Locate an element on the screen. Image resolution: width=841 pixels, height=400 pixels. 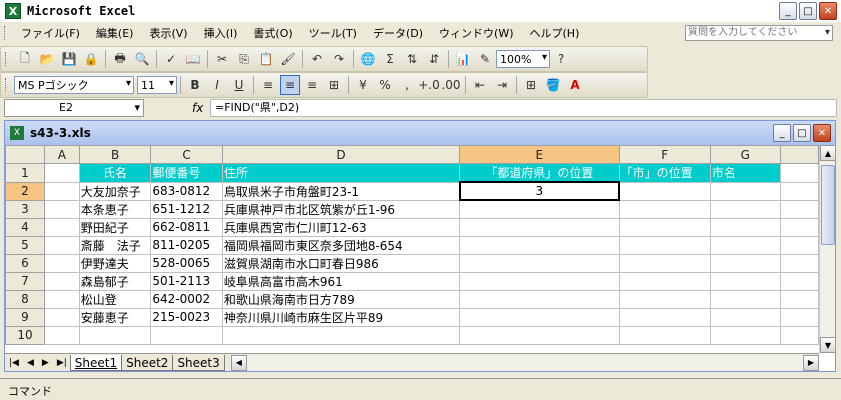
column-header-b: B is located at coordinates (115, 154).